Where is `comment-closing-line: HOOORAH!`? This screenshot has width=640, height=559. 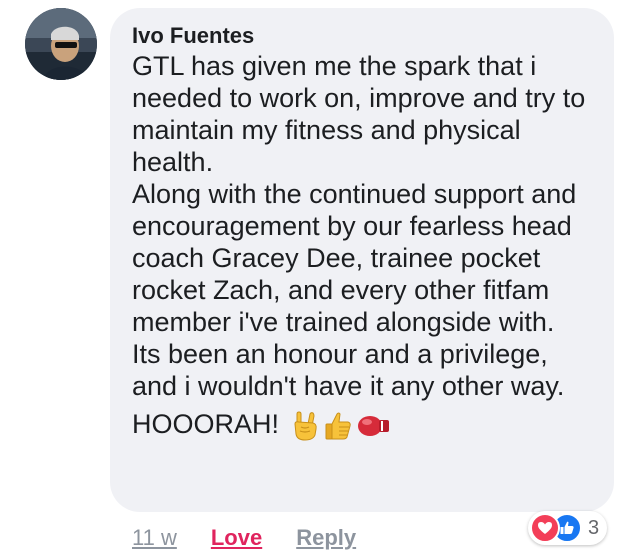 comment-closing-line: HOOORAH! is located at coordinates (363, 424).